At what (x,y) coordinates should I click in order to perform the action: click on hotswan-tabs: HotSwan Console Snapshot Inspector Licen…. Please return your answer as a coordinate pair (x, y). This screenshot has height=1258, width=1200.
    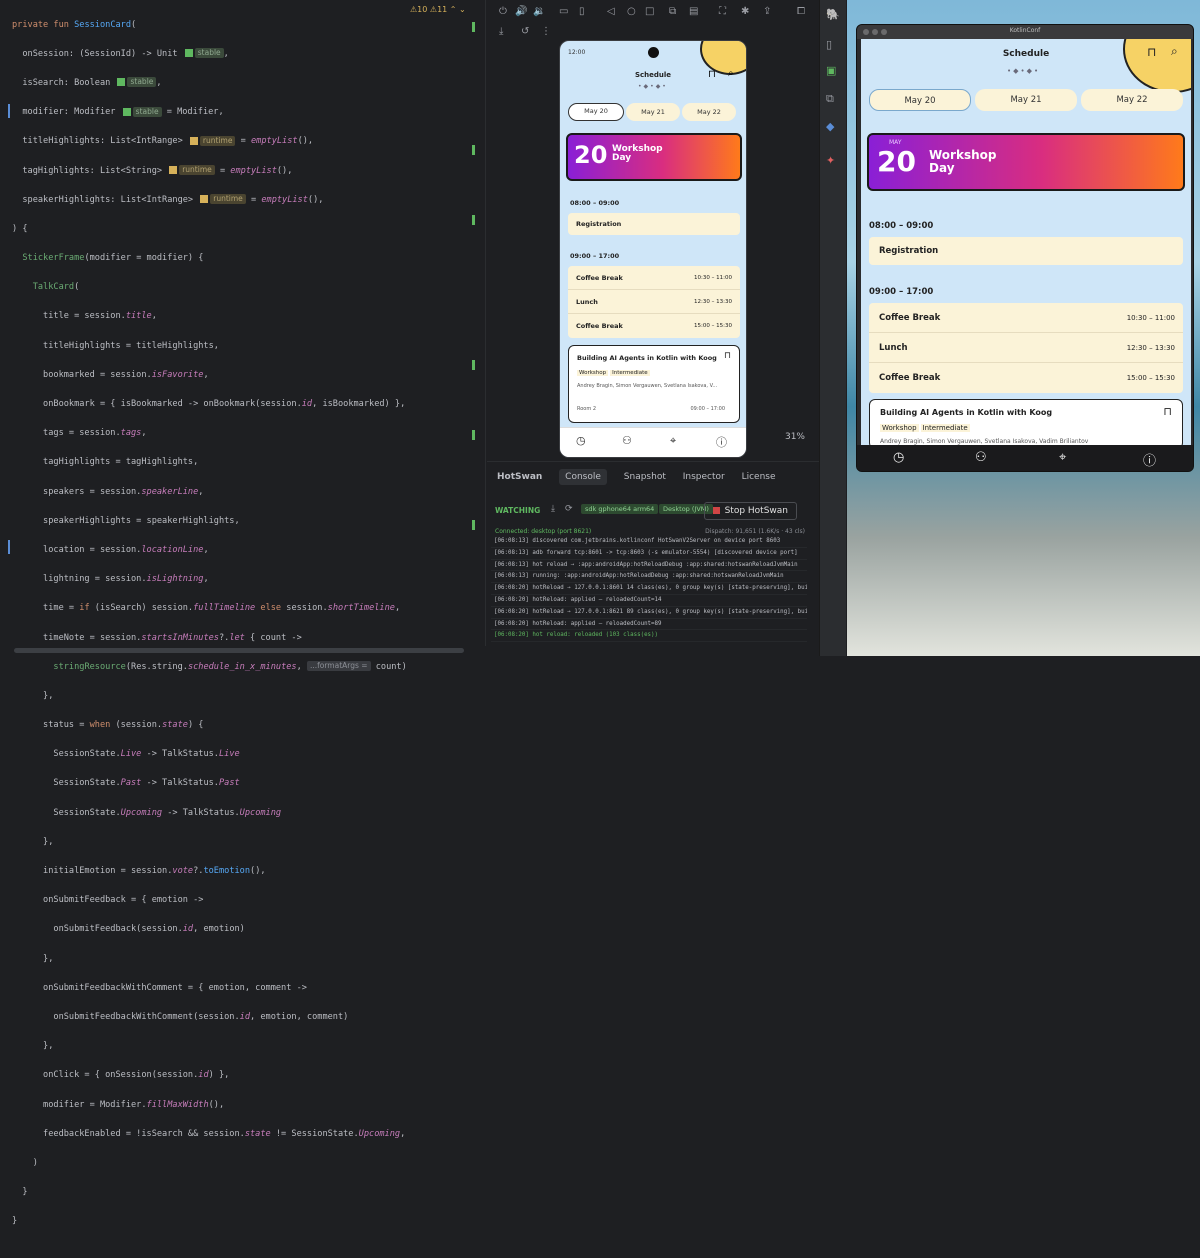
    Looking at the image, I should click on (643, 477).